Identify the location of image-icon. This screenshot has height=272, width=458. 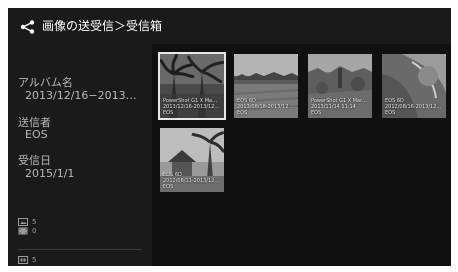
(23, 222).